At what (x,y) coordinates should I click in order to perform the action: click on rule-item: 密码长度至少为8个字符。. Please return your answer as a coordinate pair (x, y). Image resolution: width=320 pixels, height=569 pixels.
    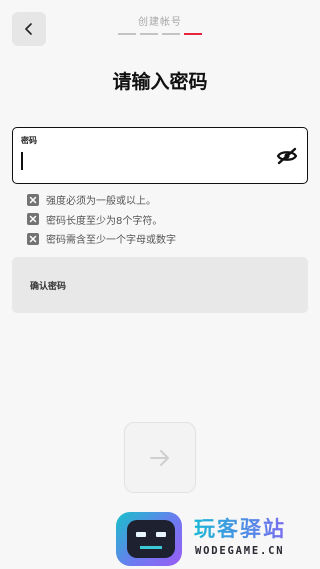
    Looking at the image, I should click on (101, 220).